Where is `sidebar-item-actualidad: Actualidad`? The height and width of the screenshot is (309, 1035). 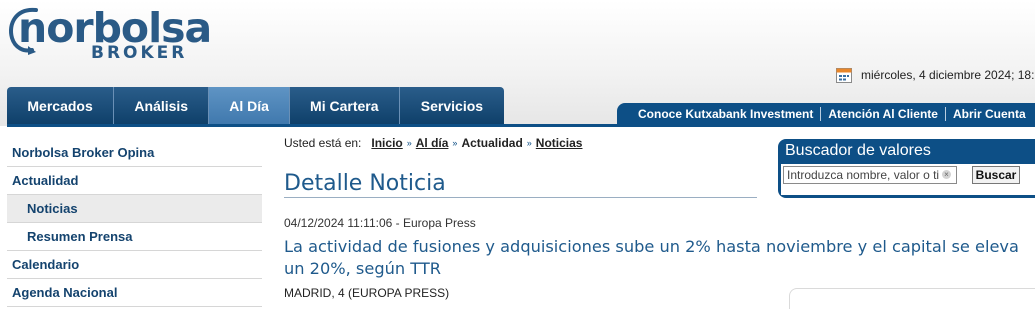
sidebar-item-actualidad: Actualidad is located at coordinates (134, 181).